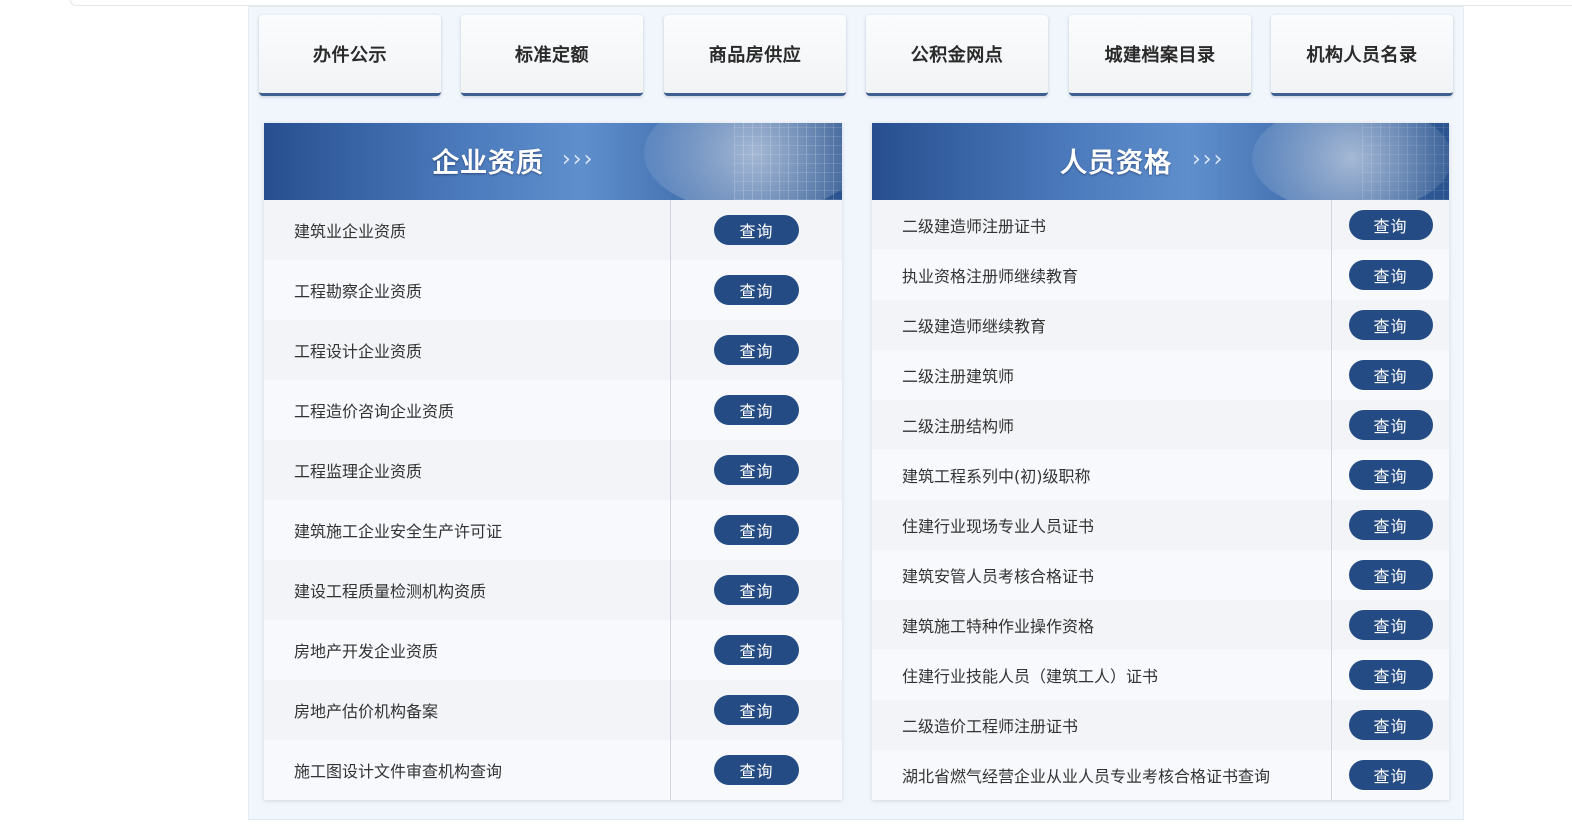 Image resolution: width=1572 pixels, height=835 pixels. Describe the element at coordinates (553, 161) in the screenshot. I see `enterprise-banner: 企业资质 ›››` at that location.